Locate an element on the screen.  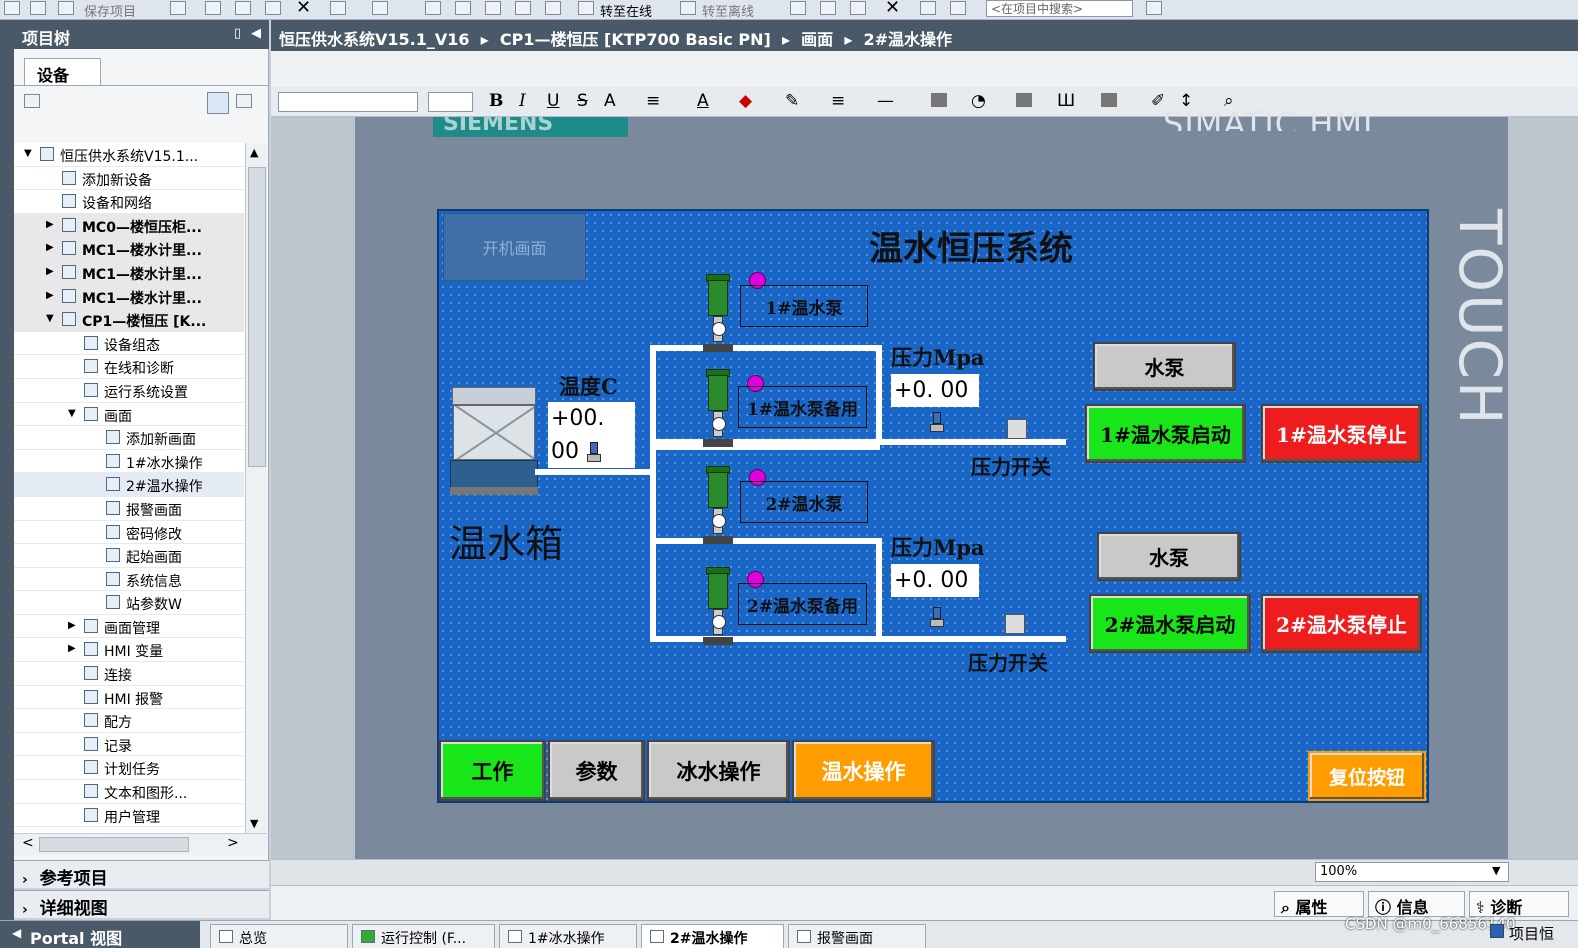
breadcrumb-screens: 画面 is located at coordinates (817, 39).